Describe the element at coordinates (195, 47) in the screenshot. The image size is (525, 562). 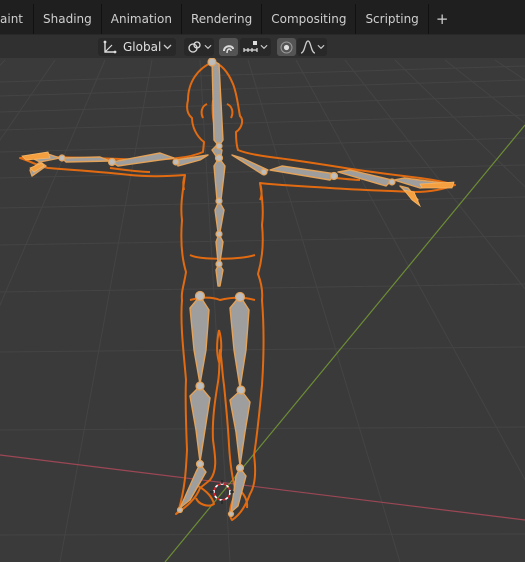
I see `pivot-point-icon` at that location.